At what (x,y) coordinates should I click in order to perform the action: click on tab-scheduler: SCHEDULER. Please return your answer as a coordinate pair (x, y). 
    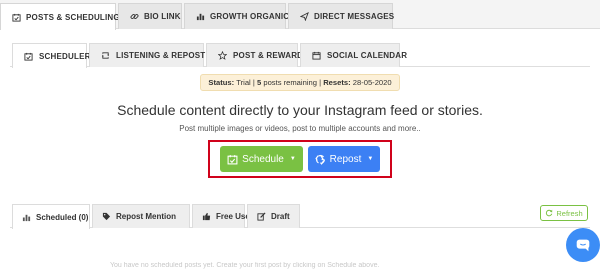
    Looking at the image, I should click on (51, 55).